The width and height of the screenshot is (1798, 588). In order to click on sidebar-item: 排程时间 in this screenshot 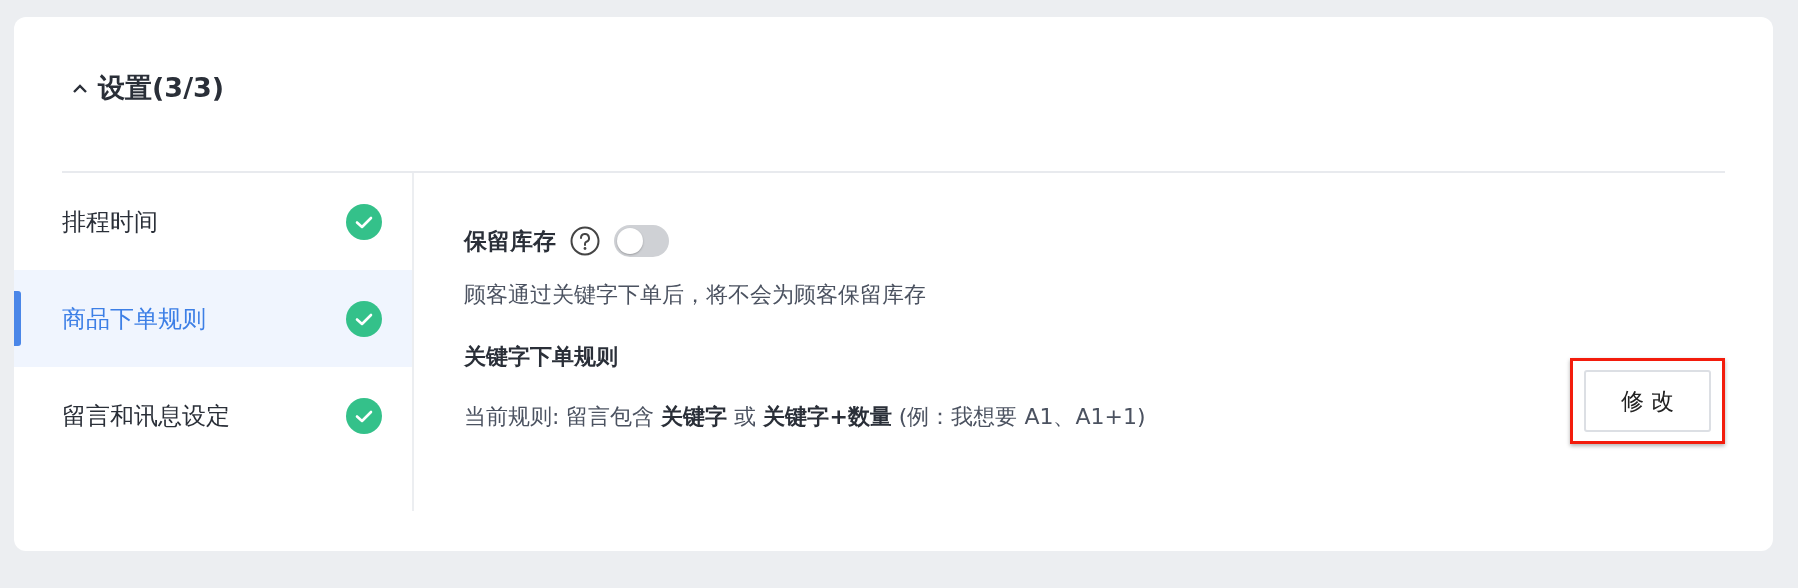, I will do `click(213, 221)`.